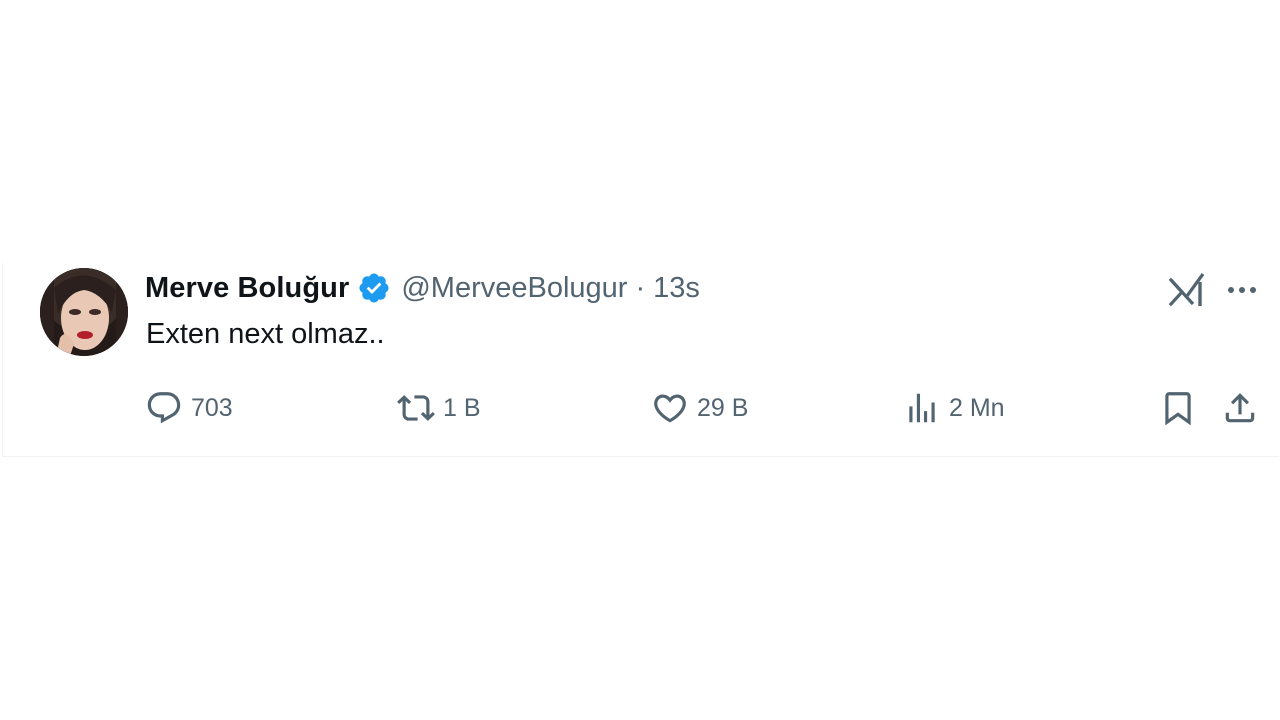 The height and width of the screenshot is (720, 1280). I want to click on timestamp: 13s, so click(676, 288).